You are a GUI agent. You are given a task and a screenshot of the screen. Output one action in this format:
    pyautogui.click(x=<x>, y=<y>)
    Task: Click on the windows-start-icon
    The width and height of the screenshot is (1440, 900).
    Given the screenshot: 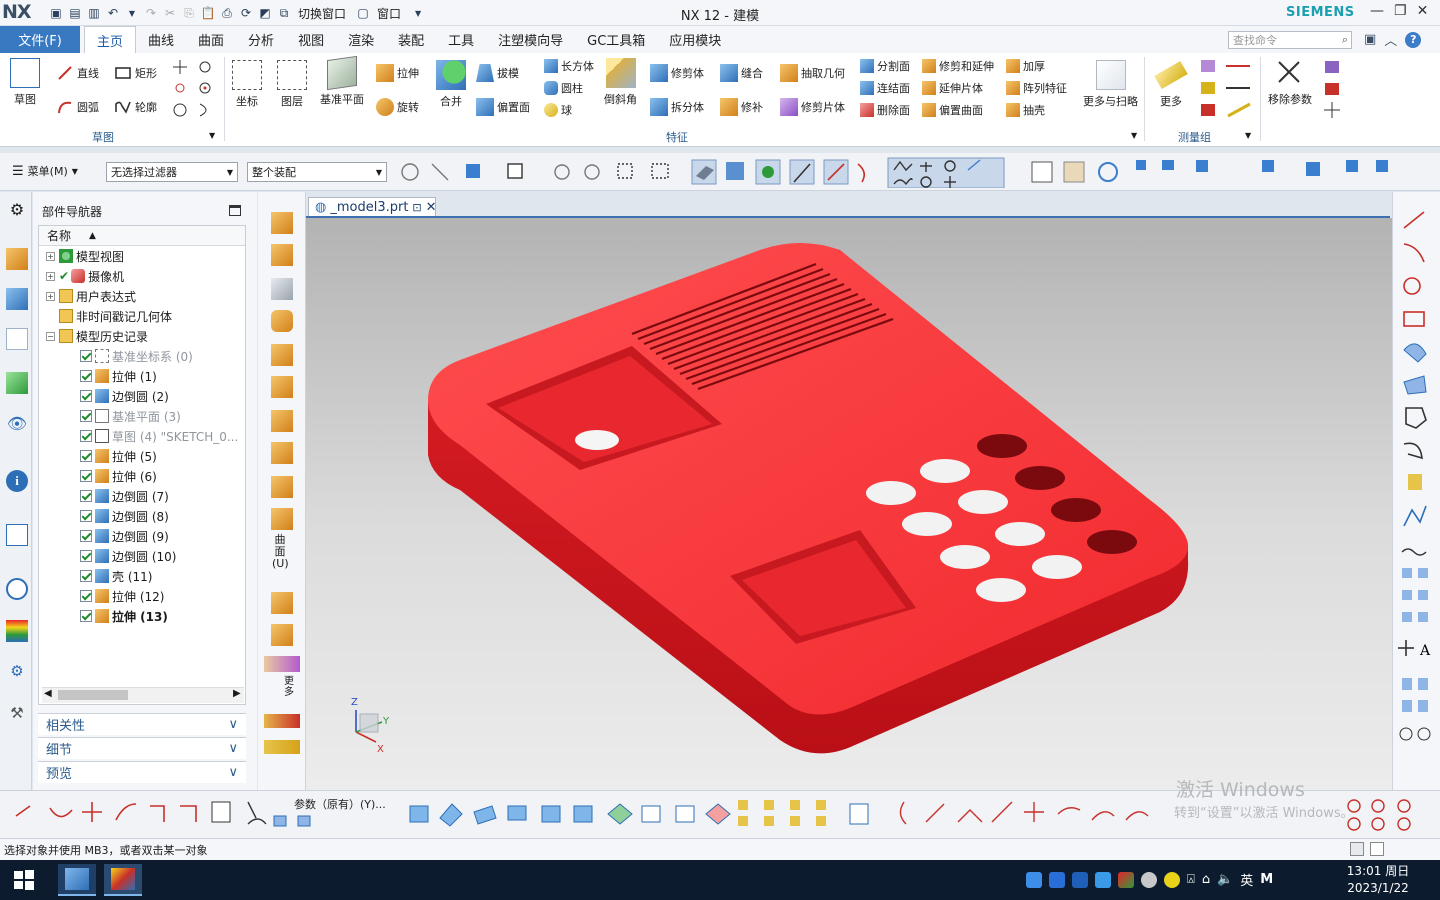 What is the action you would take?
    pyautogui.click(x=24, y=880)
    